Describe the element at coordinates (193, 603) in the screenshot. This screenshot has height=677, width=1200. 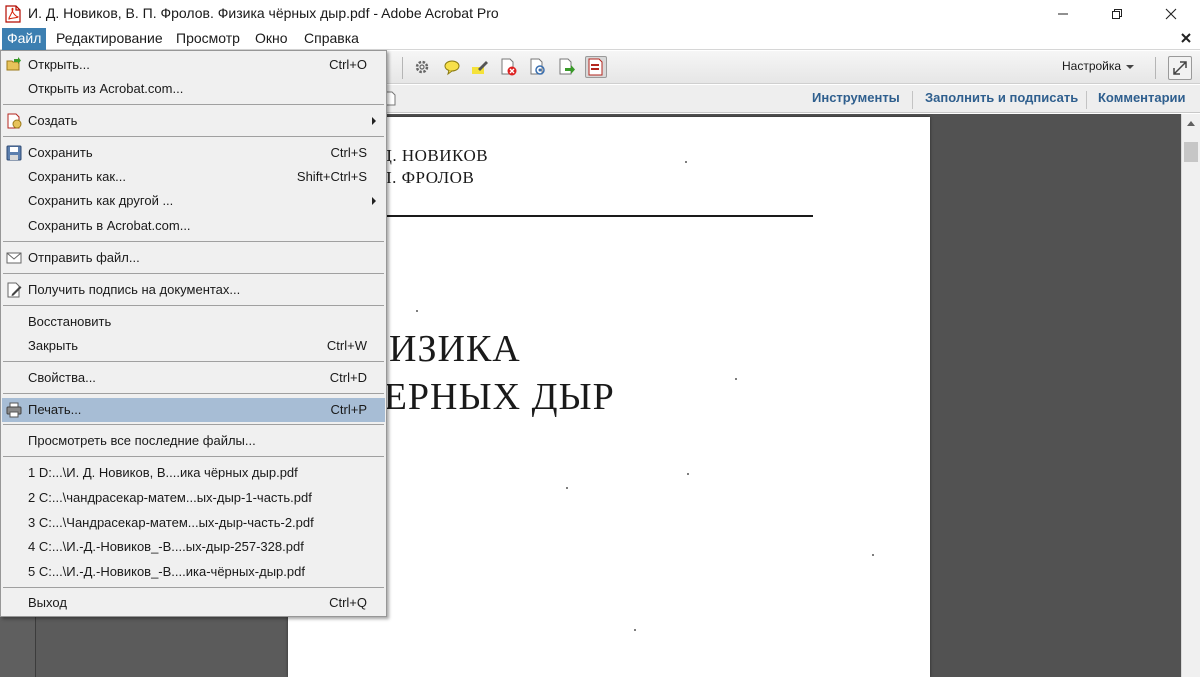
I see `menu-item-exit: Выход Ctrl+Q` at that location.